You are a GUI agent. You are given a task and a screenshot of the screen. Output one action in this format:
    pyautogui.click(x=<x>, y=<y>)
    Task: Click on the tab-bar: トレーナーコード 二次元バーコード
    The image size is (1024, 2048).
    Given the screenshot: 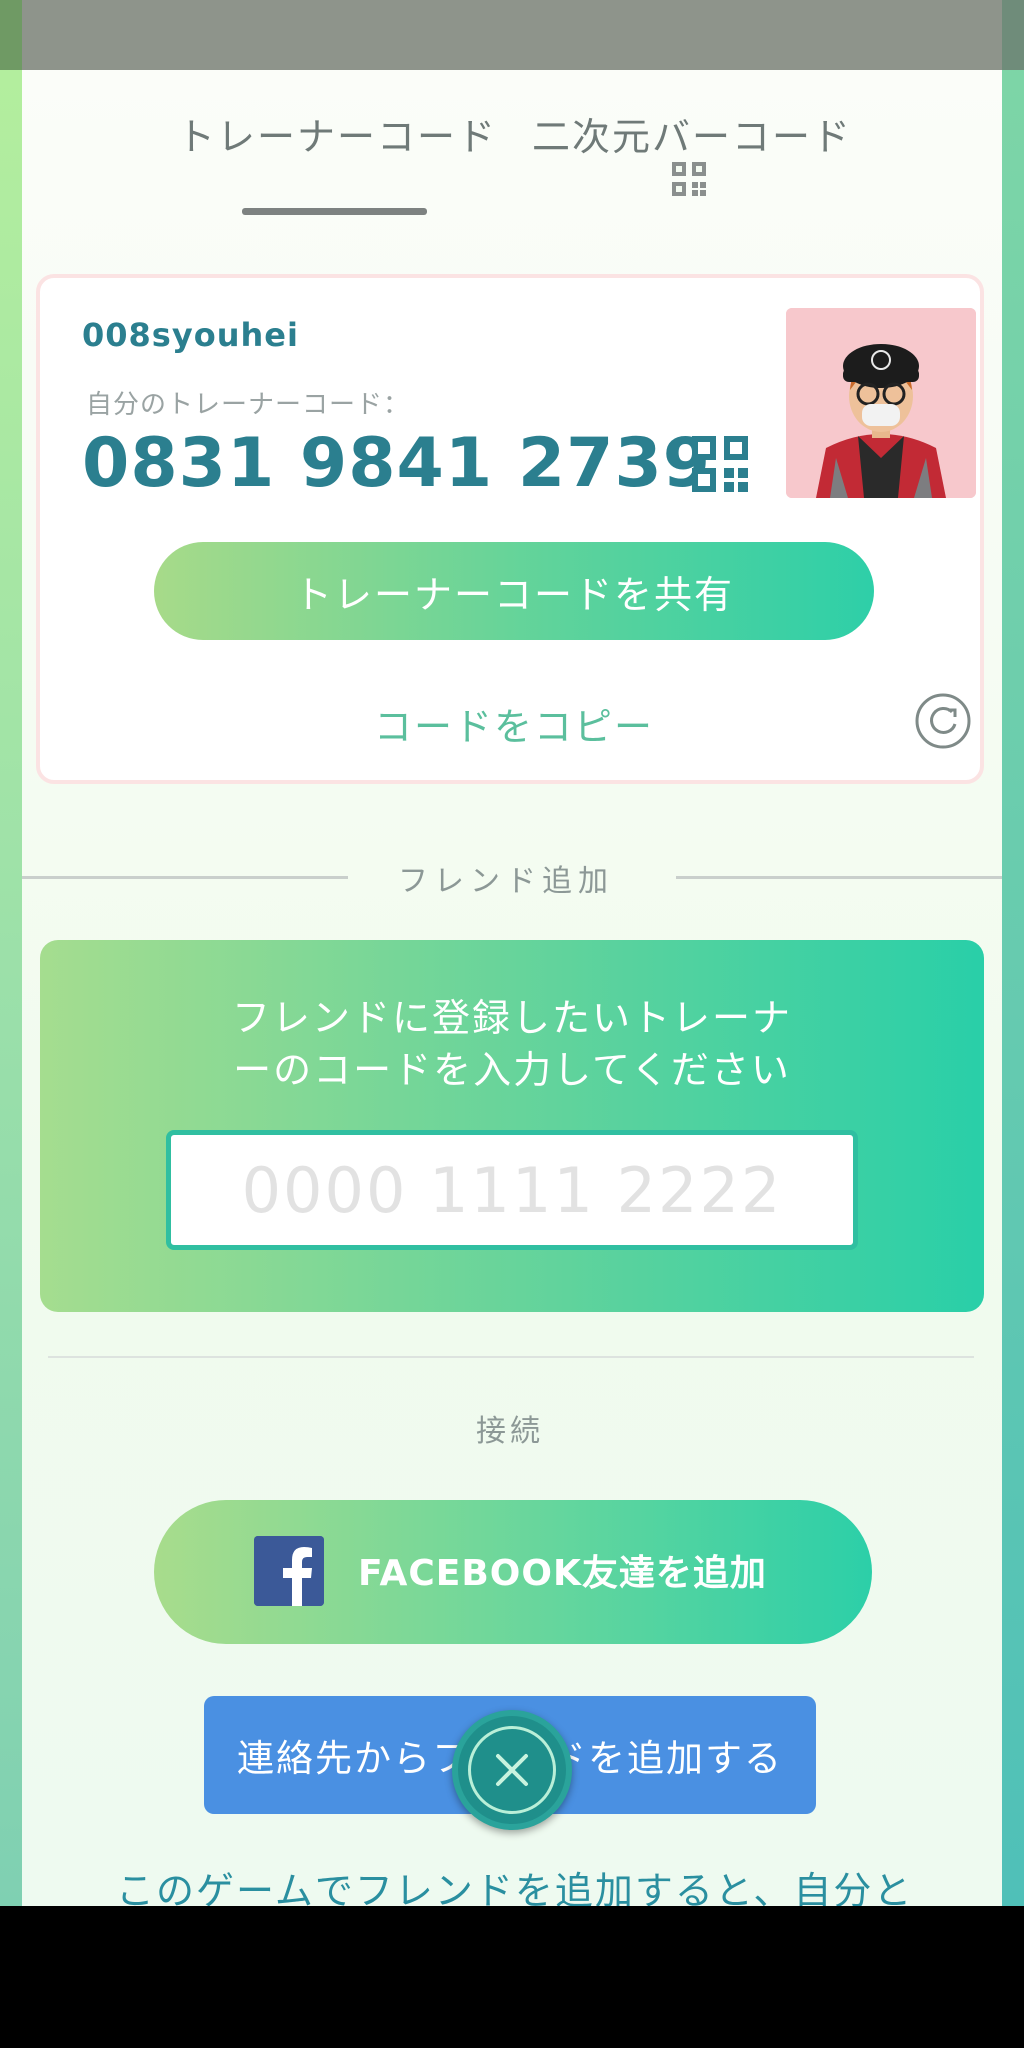 What is the action you would take?
    pyautogui.click(x=512, y=150)
    